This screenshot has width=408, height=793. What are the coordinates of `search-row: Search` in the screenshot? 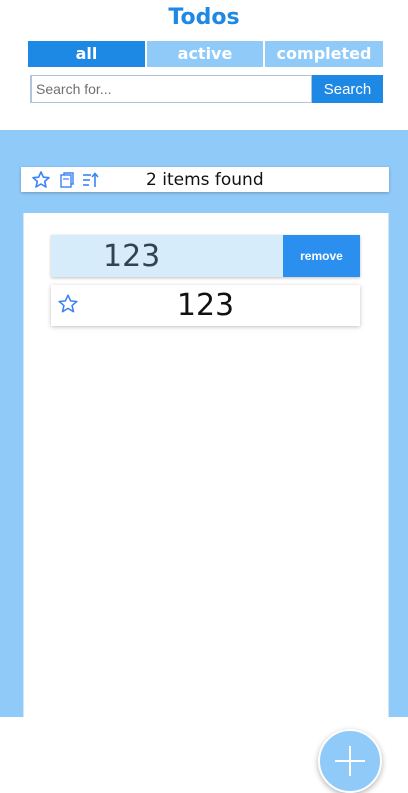 It's located at (206, 89).